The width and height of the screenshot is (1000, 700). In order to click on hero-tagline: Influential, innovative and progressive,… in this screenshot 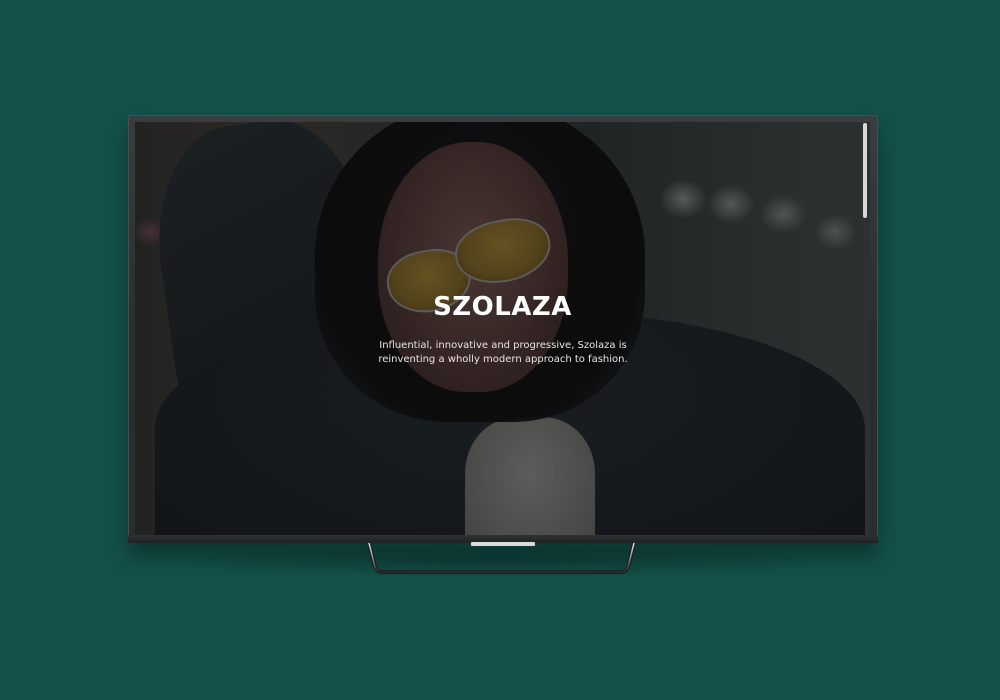, I will do `click(503, 352)`.